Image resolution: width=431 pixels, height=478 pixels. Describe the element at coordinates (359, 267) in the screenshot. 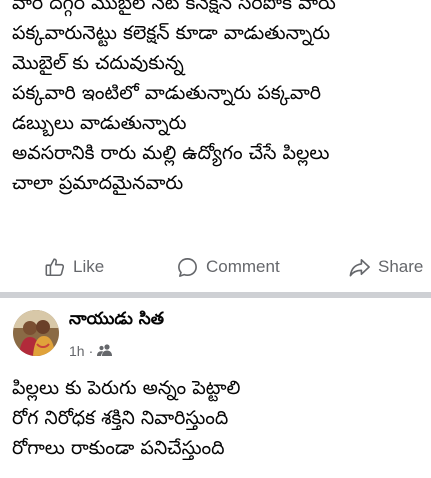

I see `share-icon` at that location.